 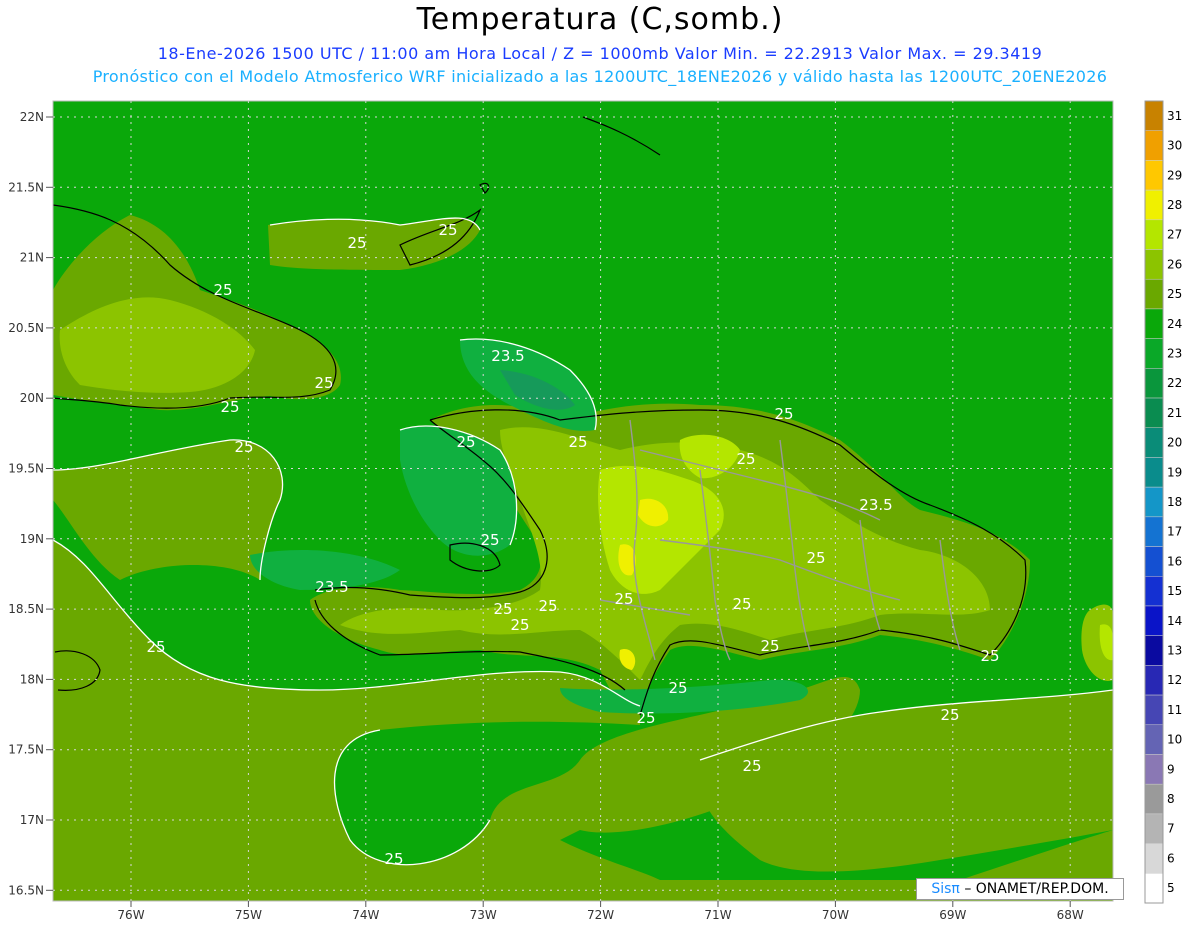 What do you see at coordinates (1174, 561) in the screenshot?
I see `colorbar-label: 16` at bounding box center [1174, 561].